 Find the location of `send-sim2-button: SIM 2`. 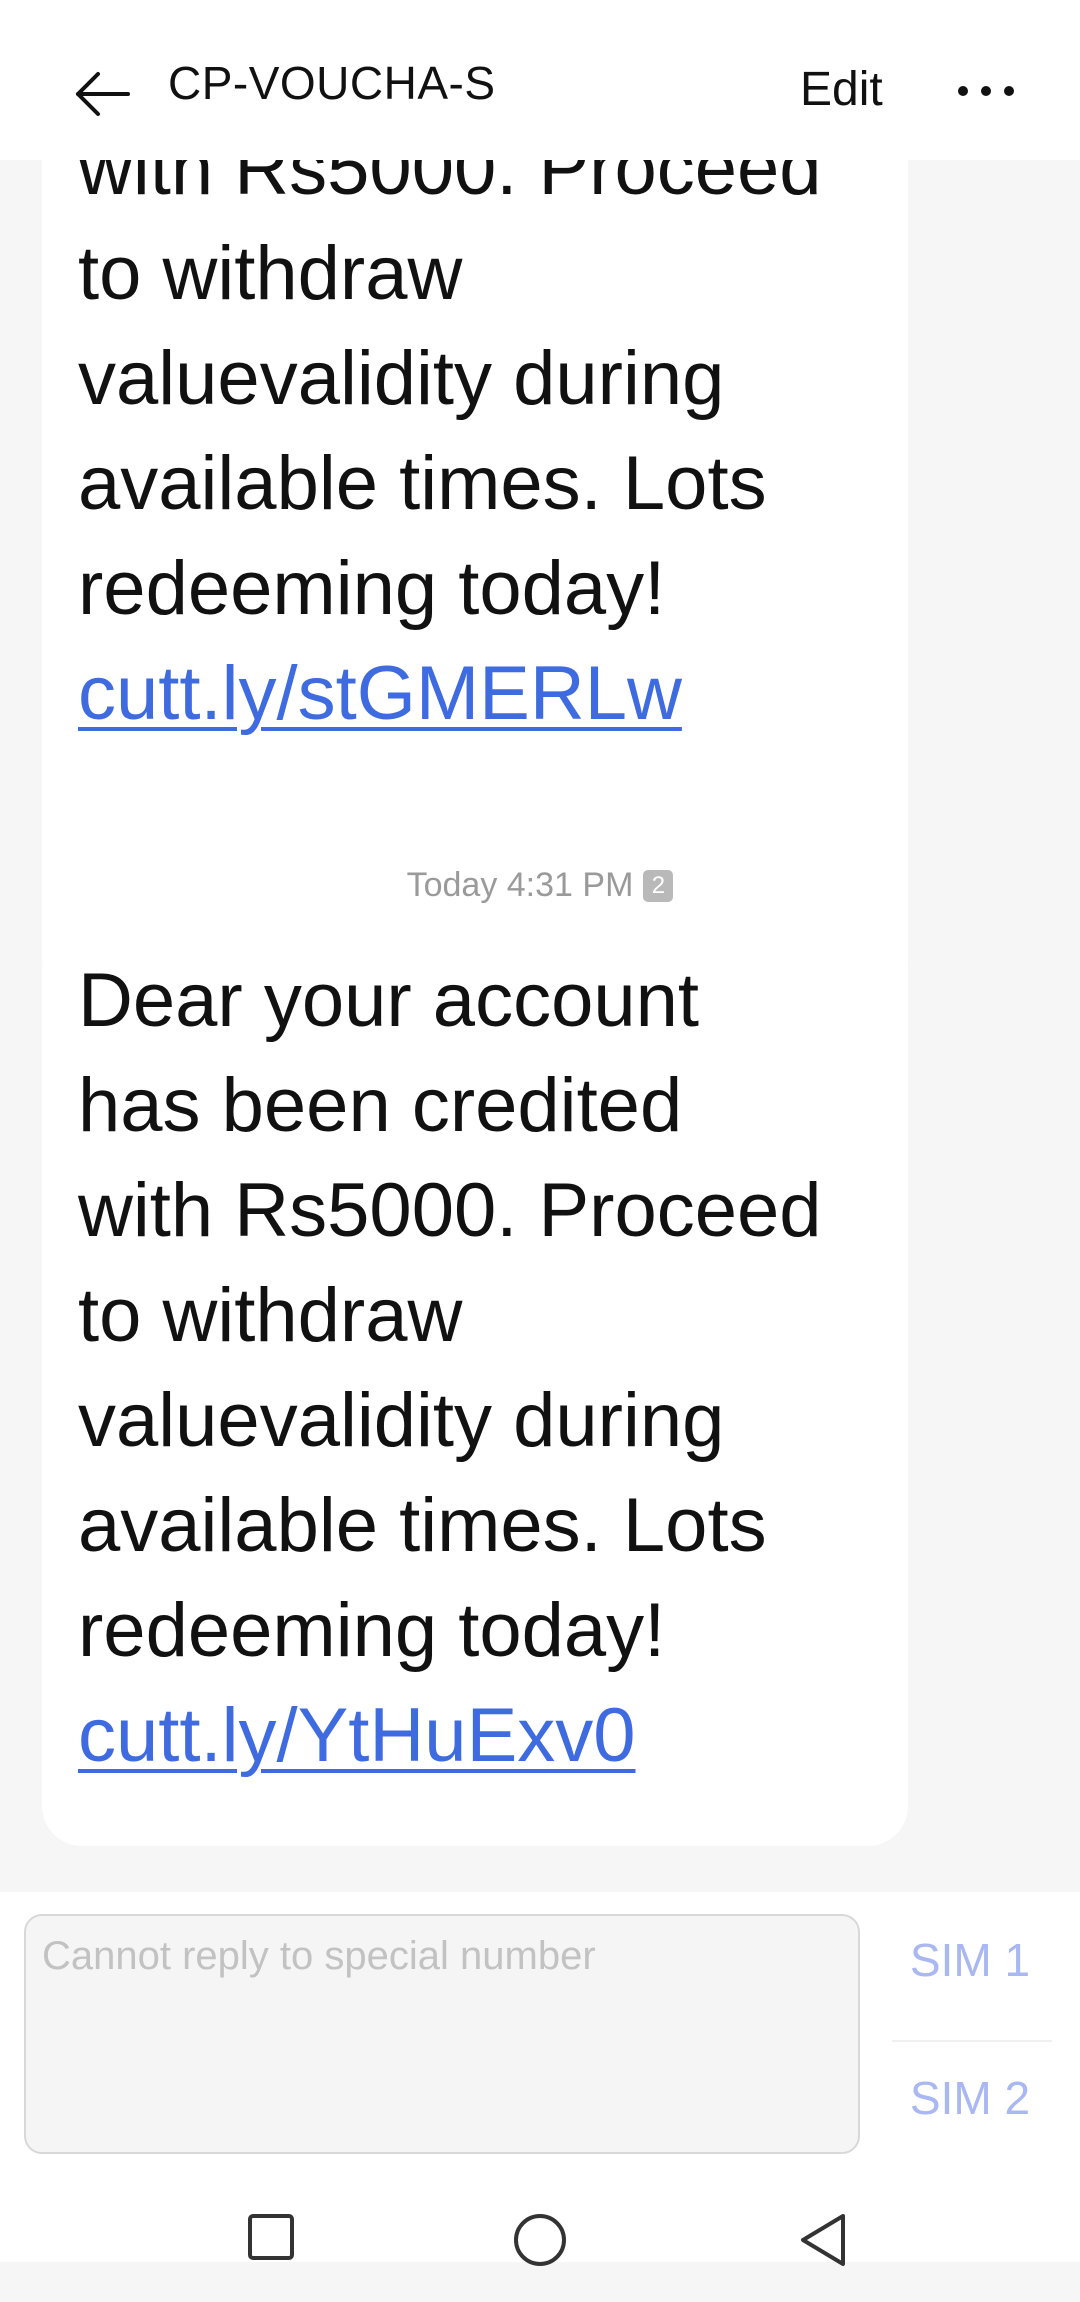

send-sim2-button: SIM 2 is located at coordinates (970, 2098).